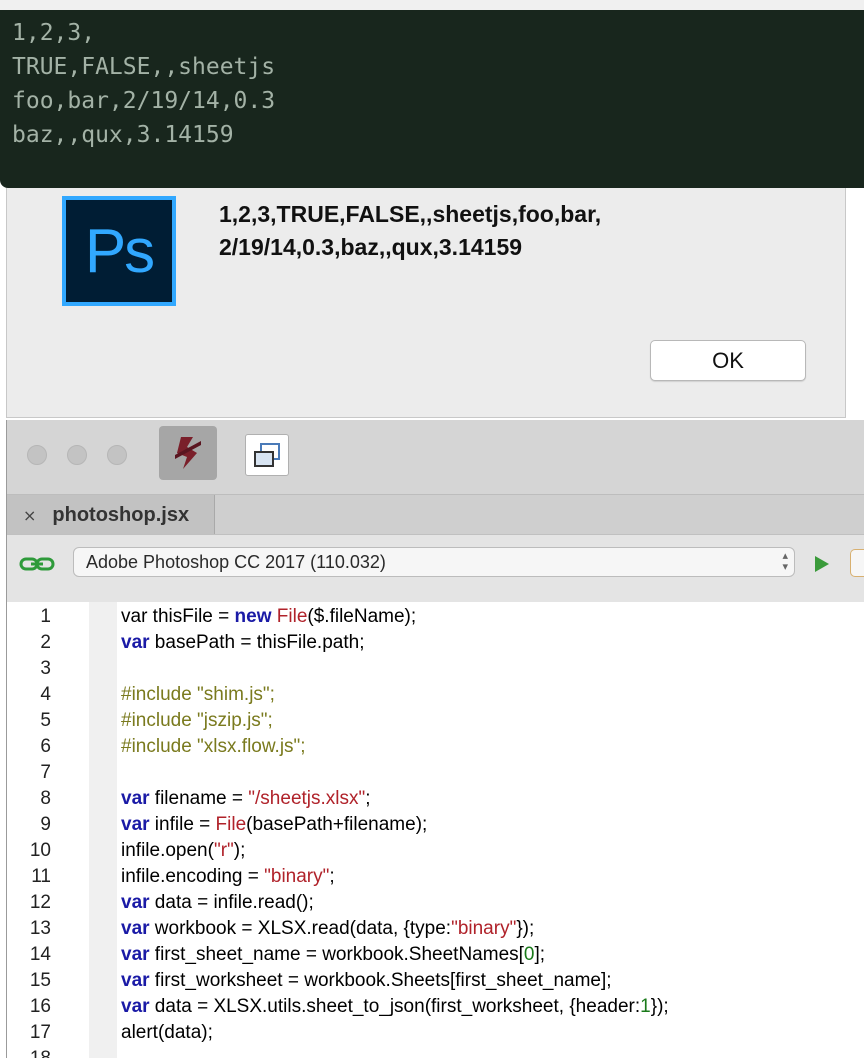 This screenshot has height=1058, width=864. What do you see at coordinates (40, 980) in the screenshot?
I see `line-number: 15` at bounding box center [40, 980].